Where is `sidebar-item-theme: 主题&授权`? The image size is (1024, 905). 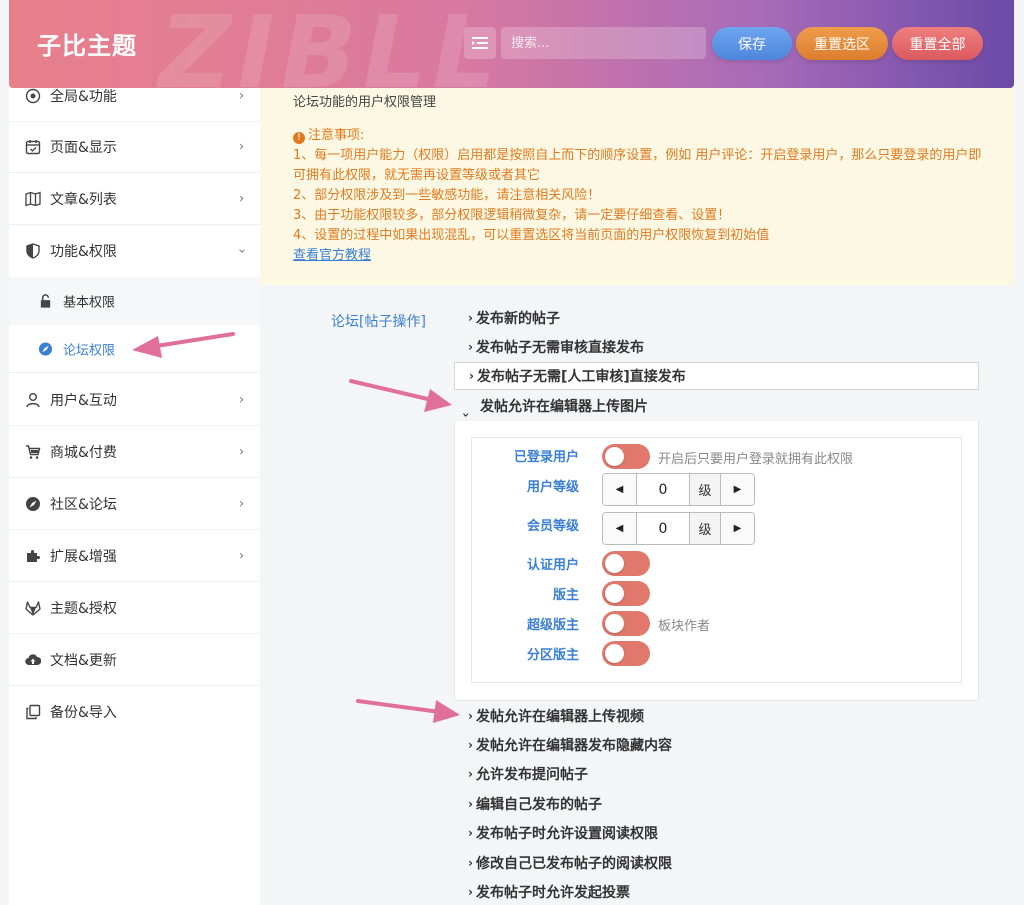 sidebar-item-theme: 主题&授权 is located at coordinates (134, 608).